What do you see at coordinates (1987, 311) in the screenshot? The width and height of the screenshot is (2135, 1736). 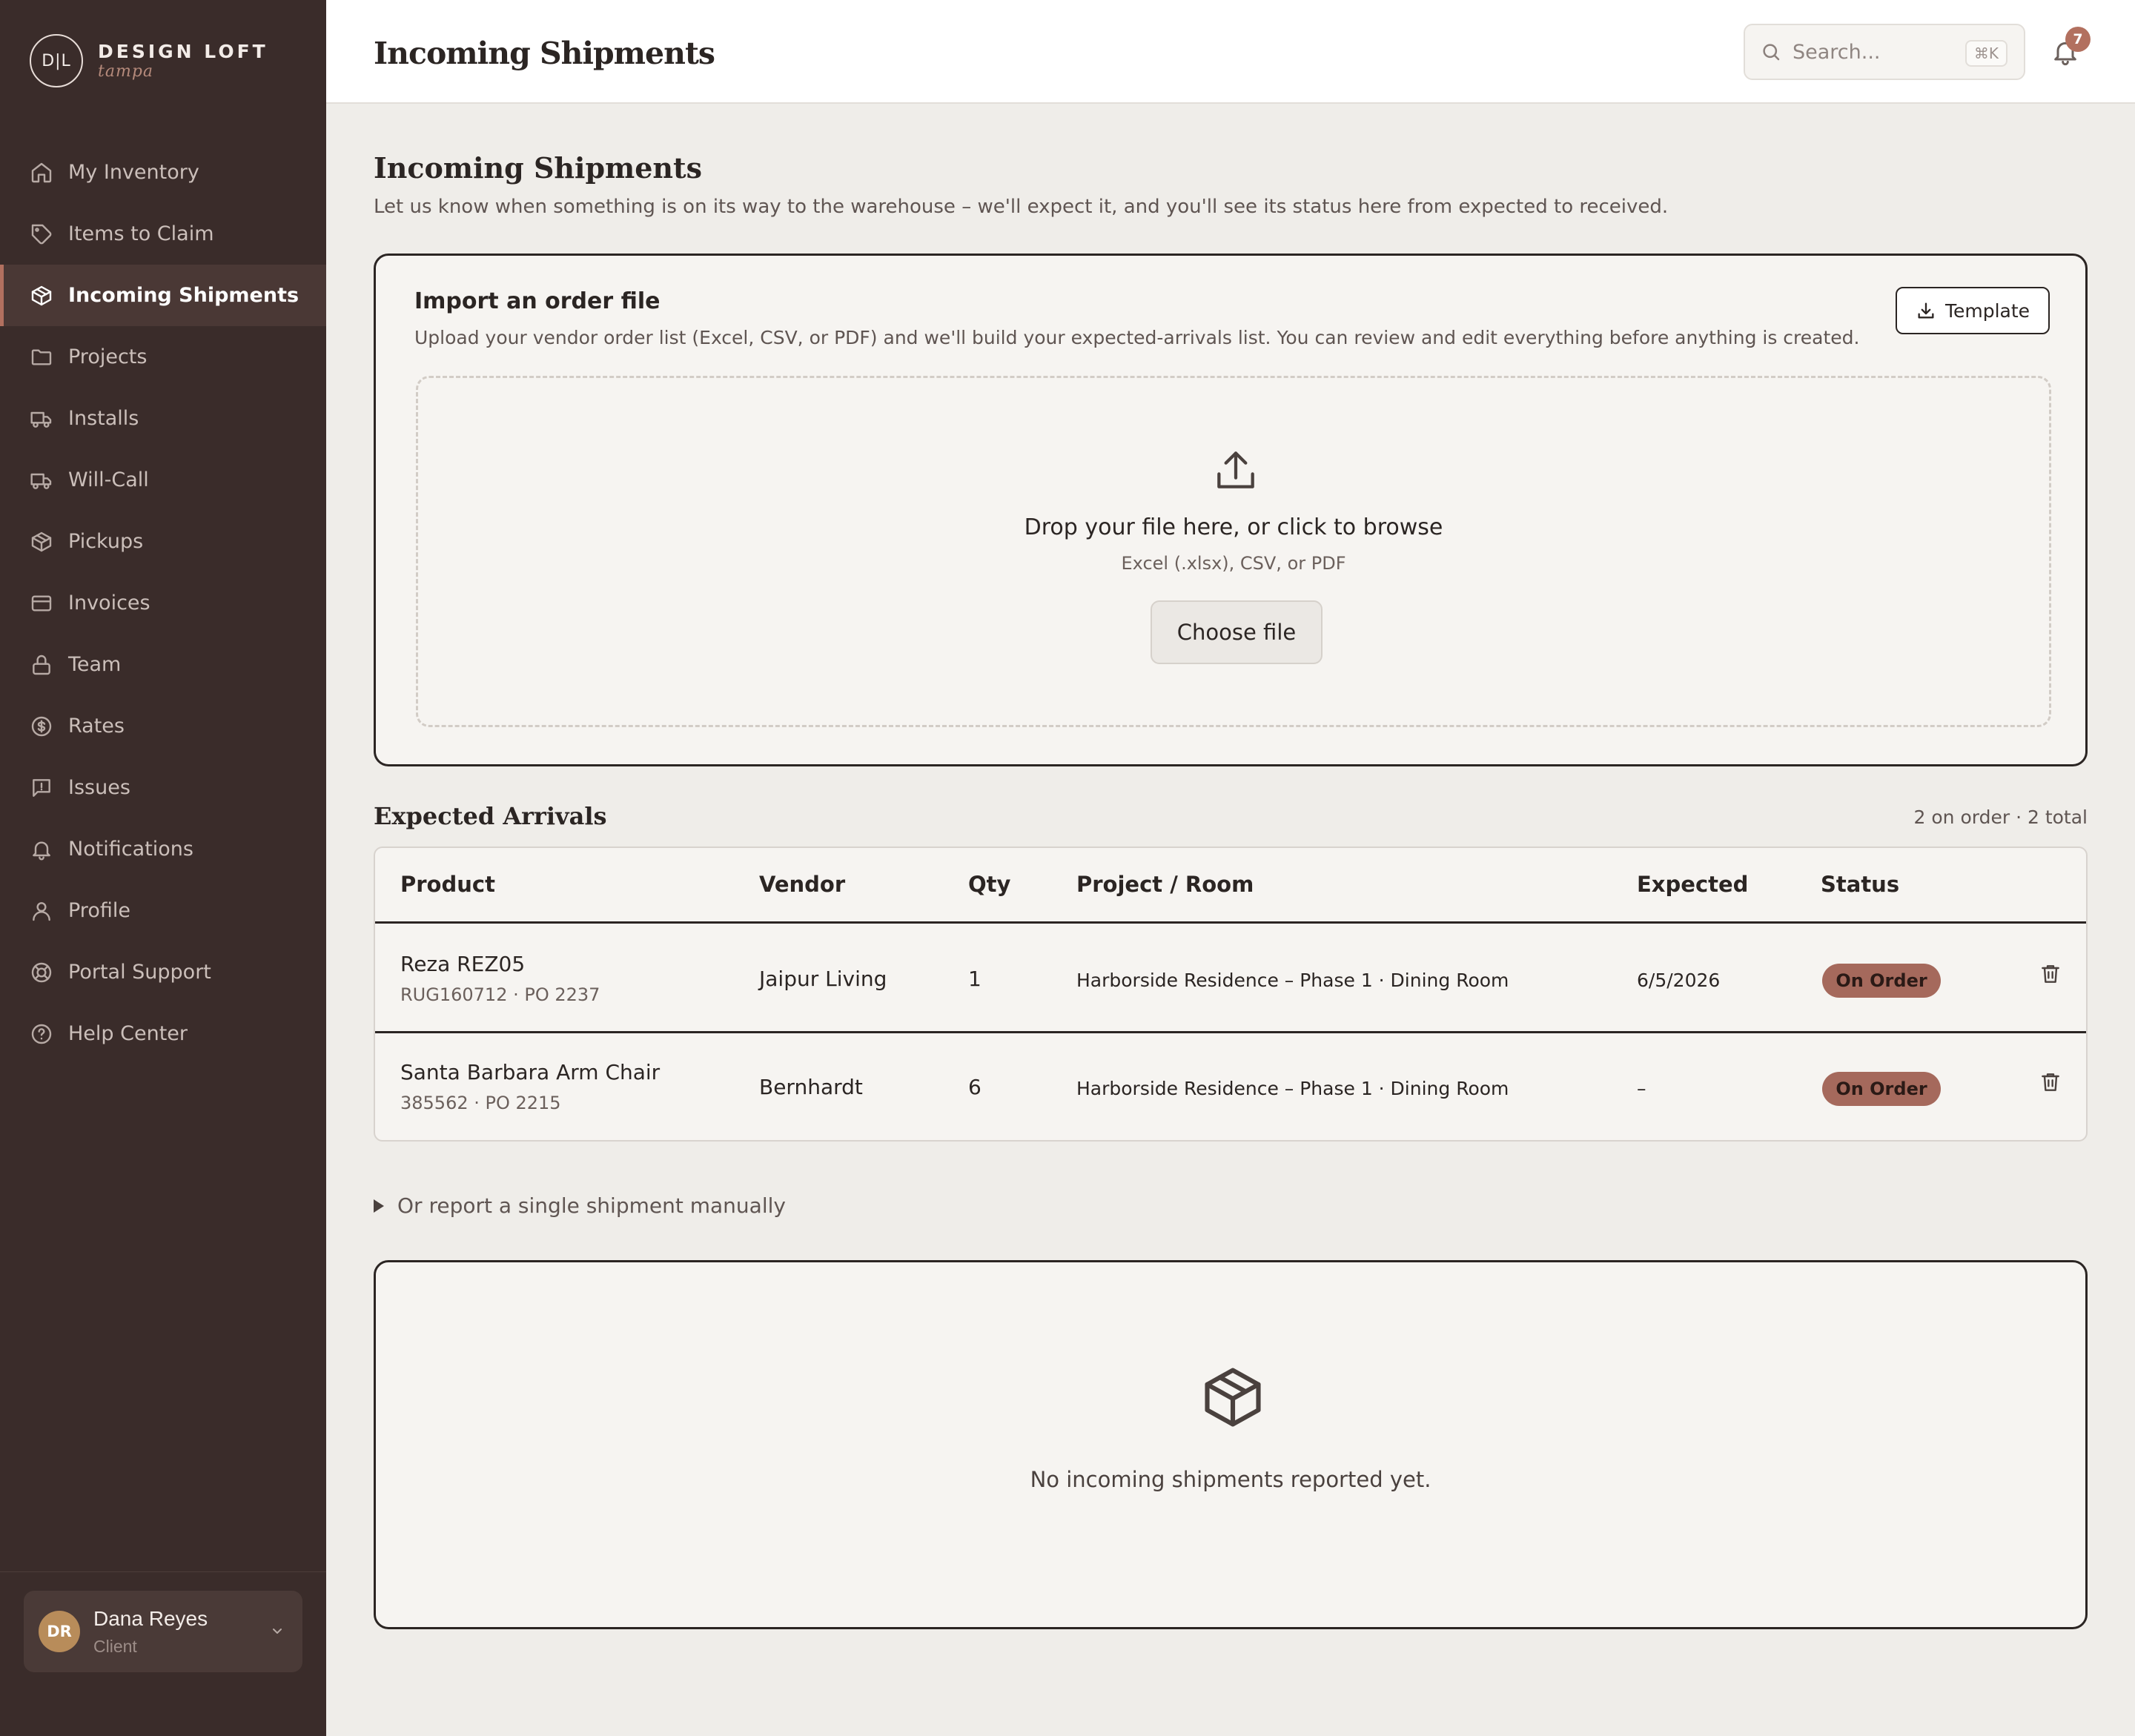 I see `template-label: Template` at bounding box center [1987, 311].